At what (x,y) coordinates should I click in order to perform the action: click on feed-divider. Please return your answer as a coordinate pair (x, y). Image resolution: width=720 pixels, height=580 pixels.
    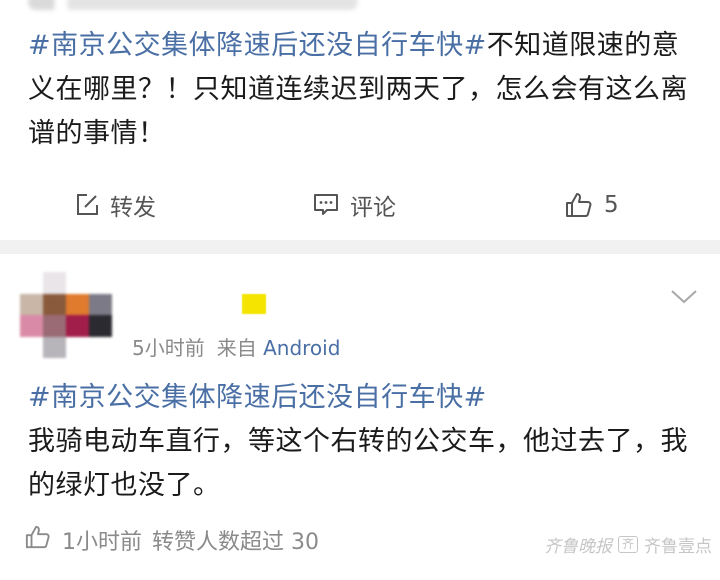
    Looking at the image, I should click on (360, 247).